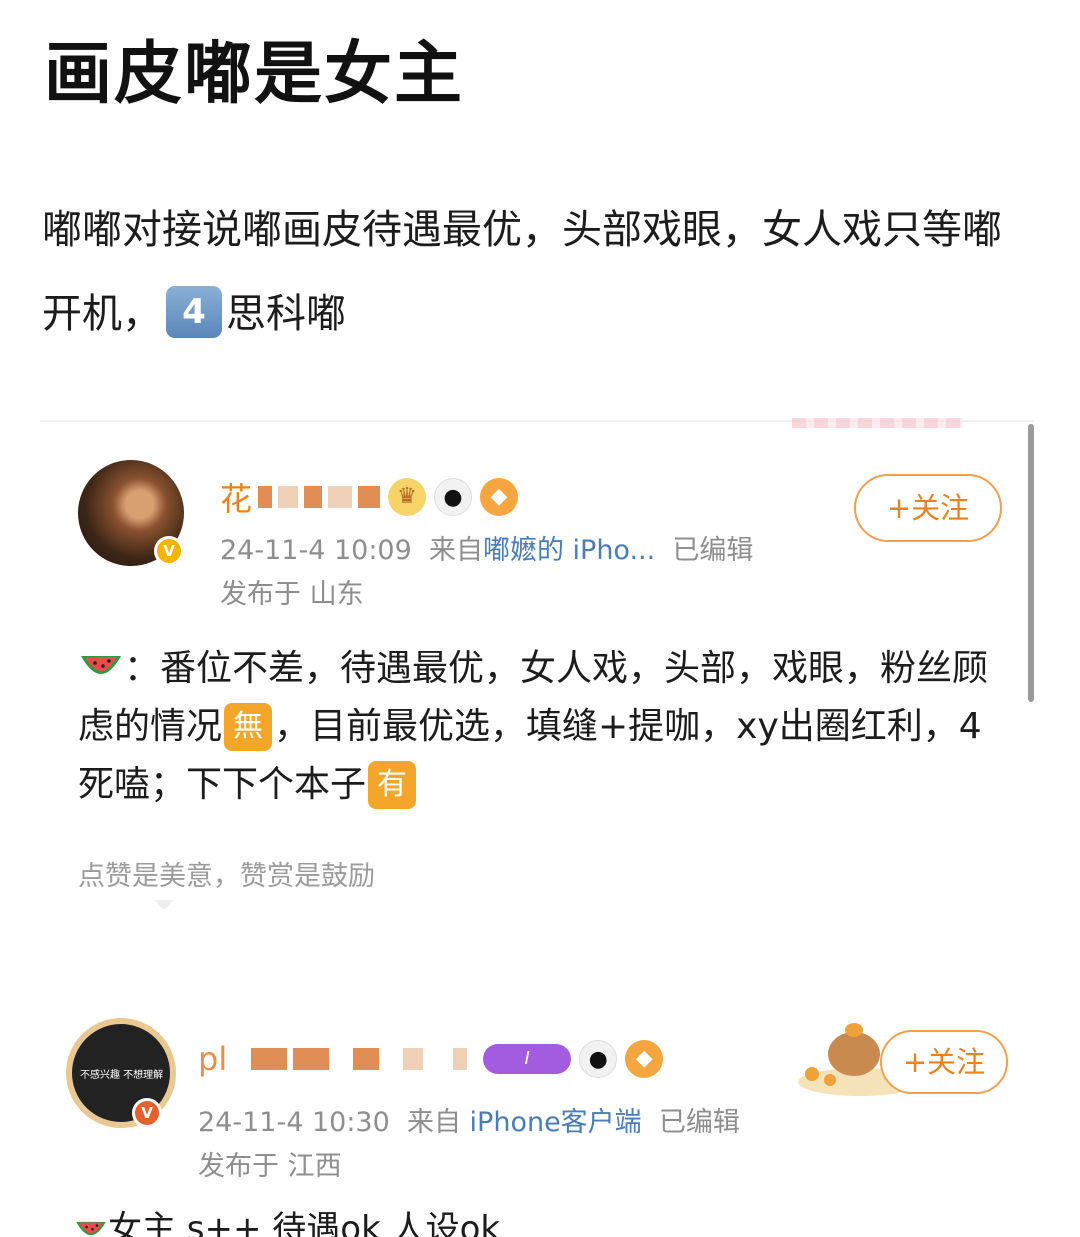 The height and width of the screenshot is (1237, 1080). Describe the element at coordinates (537, 272) in the screenshot. I see `post-body: 嘟嘟对接说嘟画皮待遇最优，头部戏眼，女人戏只等嘟开机， 4 思科嘟` at that location.